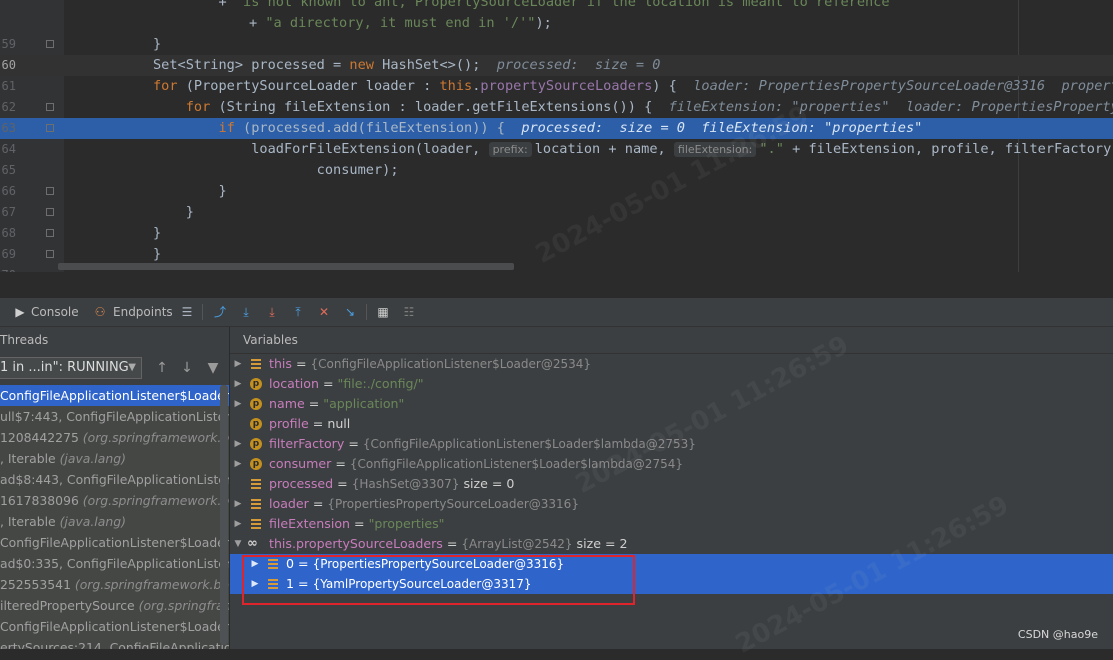  Describe the element at coordinates (114, 563) in the screenshot. I see `stack-frame: ad$0:335, ConfigFileApplicationListene` at that location.